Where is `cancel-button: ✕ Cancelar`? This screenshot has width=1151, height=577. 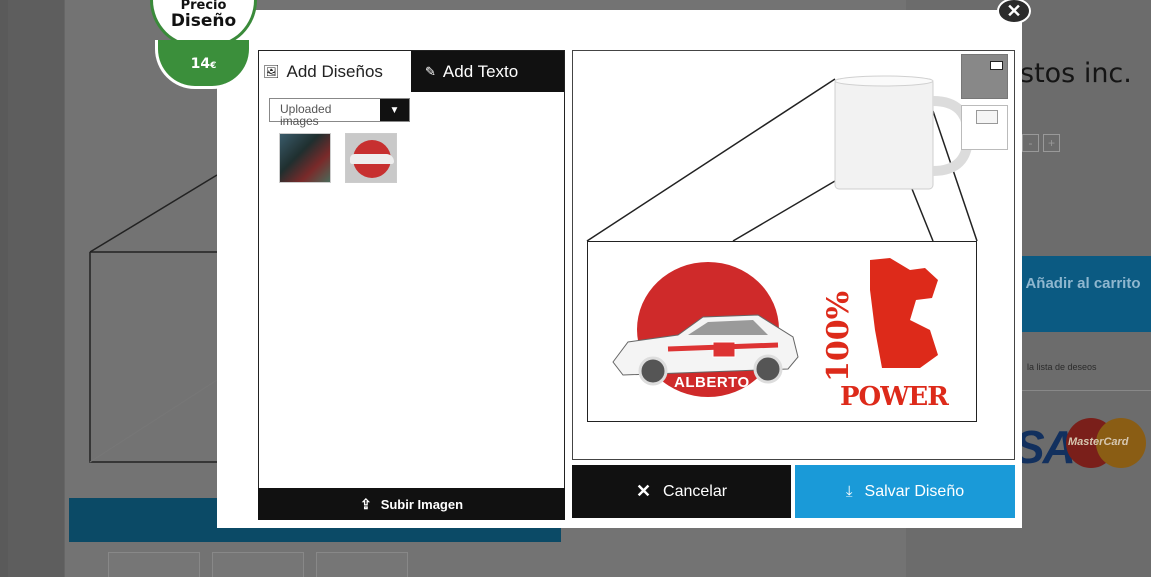
cancel-button: ✕ Cancelar is located at coordinates (681, 491).